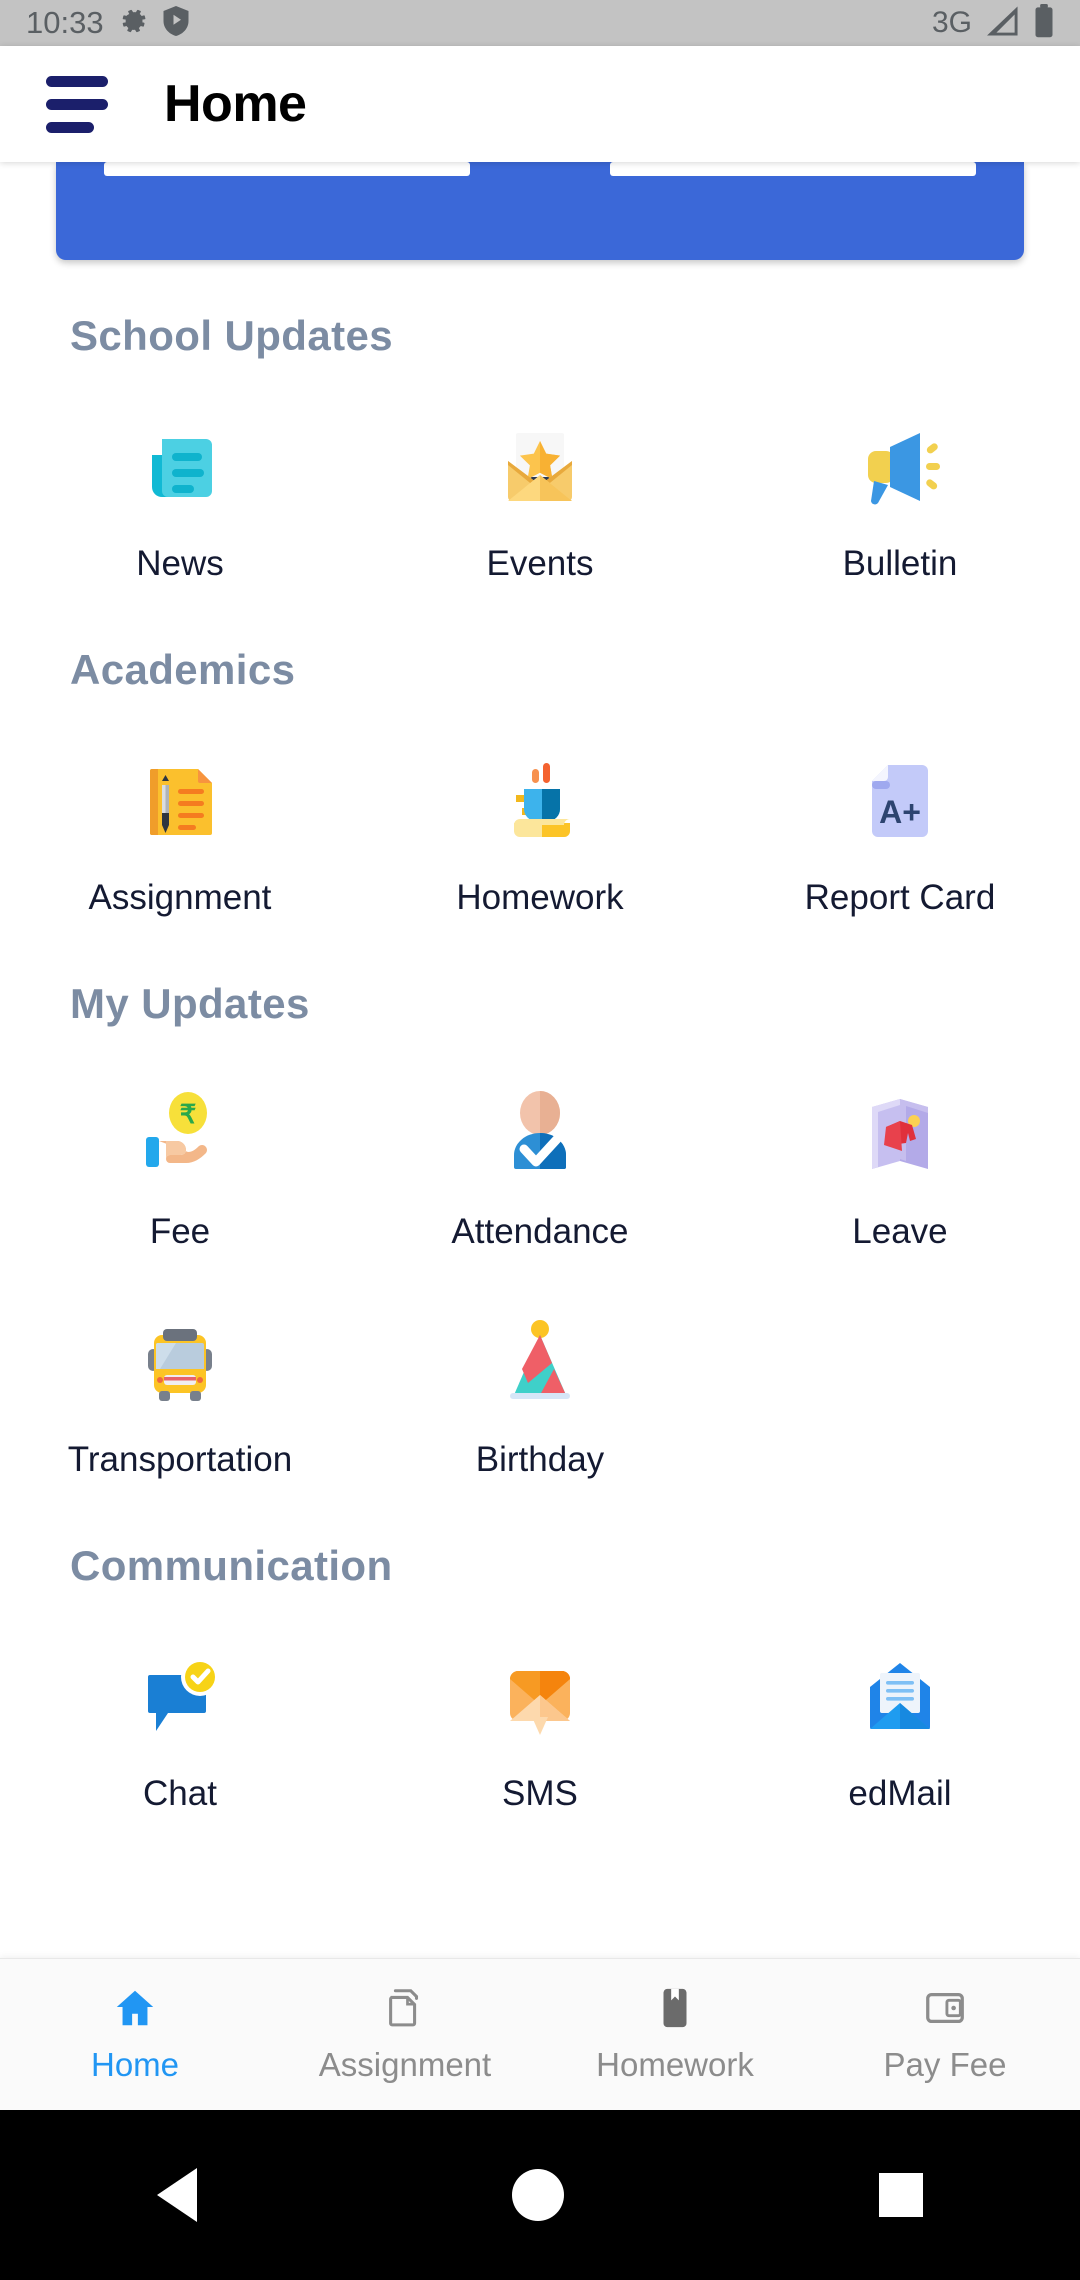 The width and height of the screenshot is (1080, 2280). Describe the element at coordinates (405, 2064) in the screenshot. I see `nav-label: Assignment` at that location.